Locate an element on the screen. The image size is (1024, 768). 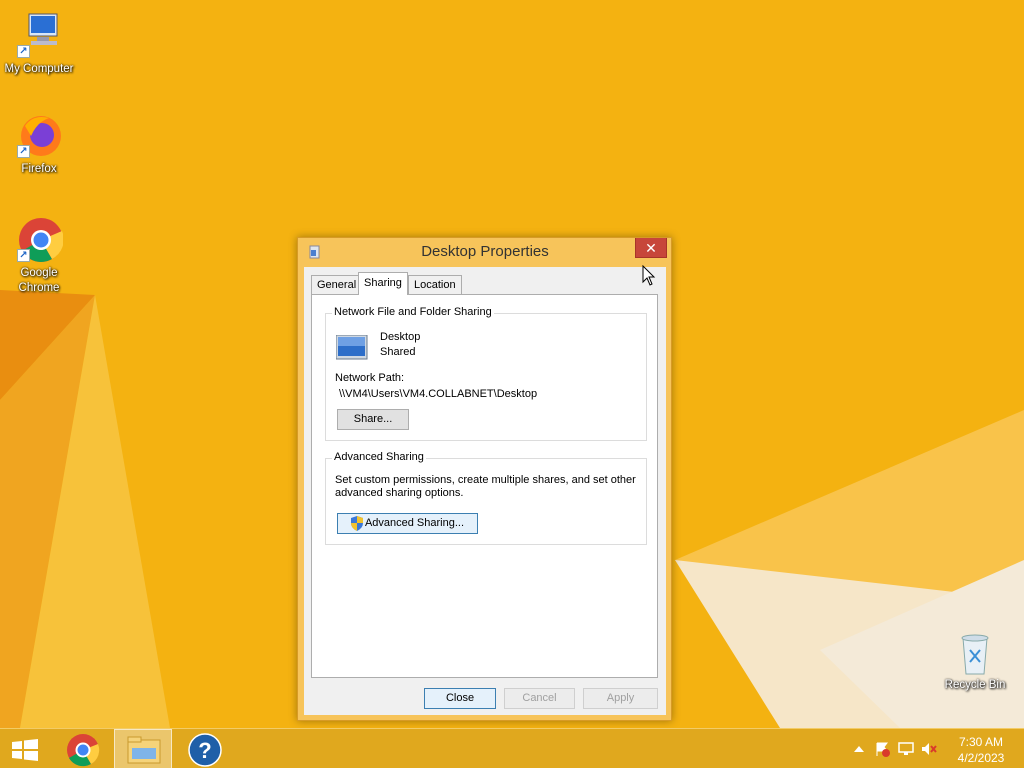
computer-icon: ↗ is located at coordinates (39, 36).